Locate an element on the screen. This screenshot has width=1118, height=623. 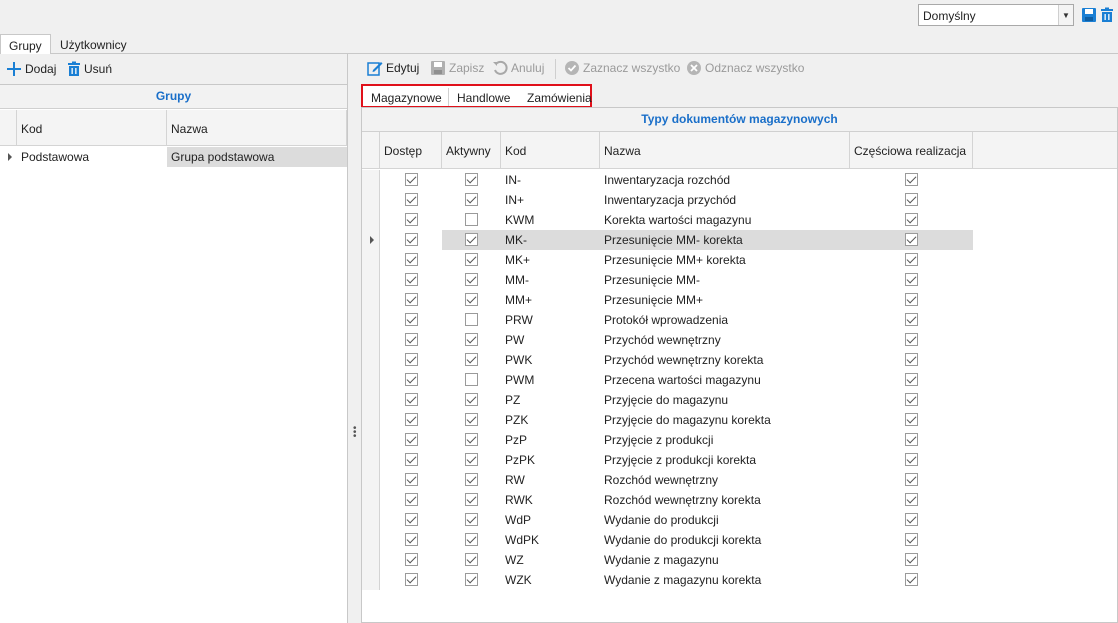
delete-button: Usuń is located at coordinates (89, 69).